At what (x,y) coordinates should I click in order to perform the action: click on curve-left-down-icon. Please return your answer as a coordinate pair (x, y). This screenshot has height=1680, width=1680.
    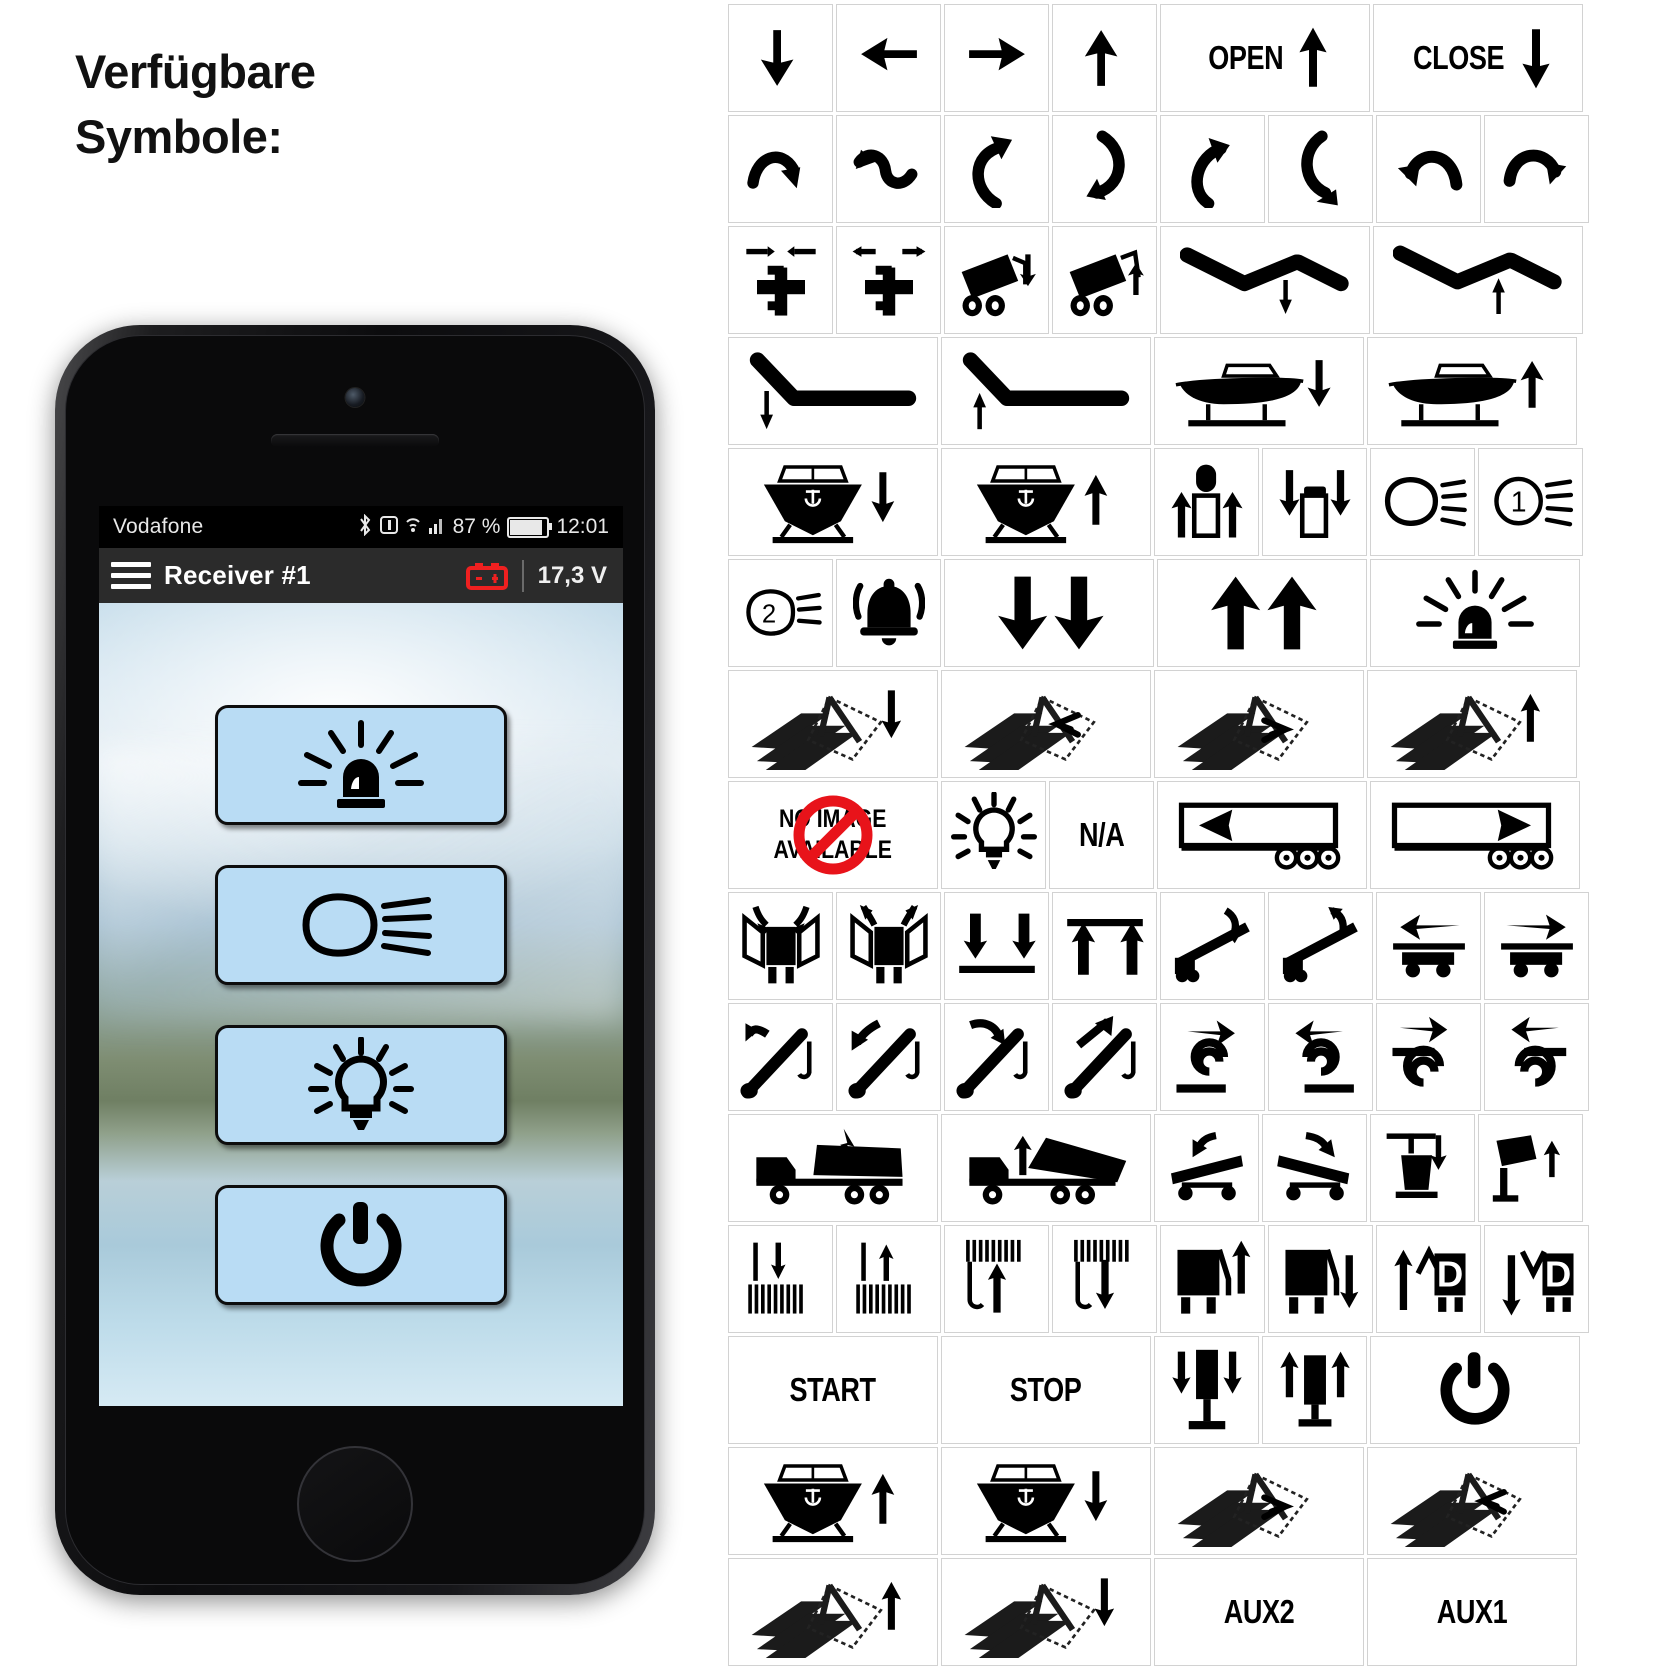
    Looking at the image, I should click on (888, 169).